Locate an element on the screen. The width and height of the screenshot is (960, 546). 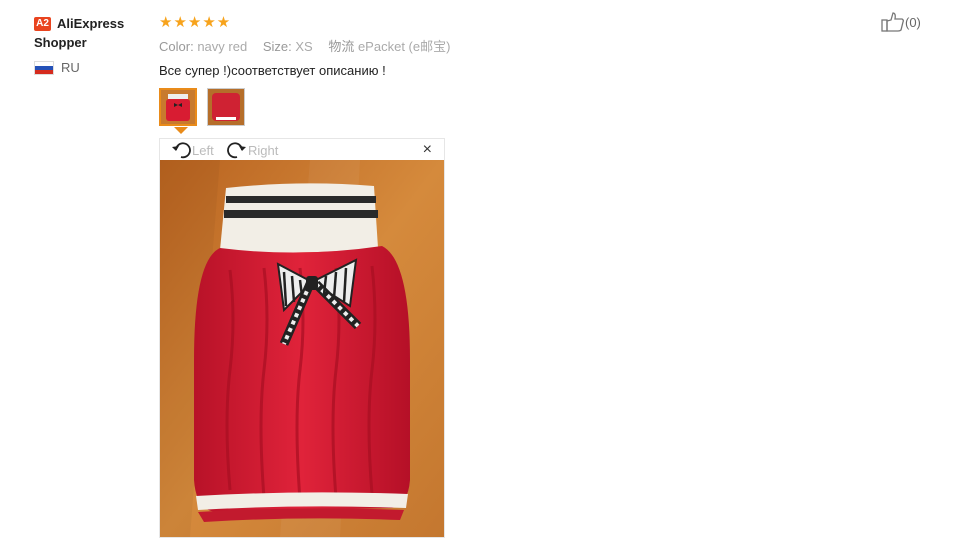
photo-thumbnails is located at coordinates (207, 107).